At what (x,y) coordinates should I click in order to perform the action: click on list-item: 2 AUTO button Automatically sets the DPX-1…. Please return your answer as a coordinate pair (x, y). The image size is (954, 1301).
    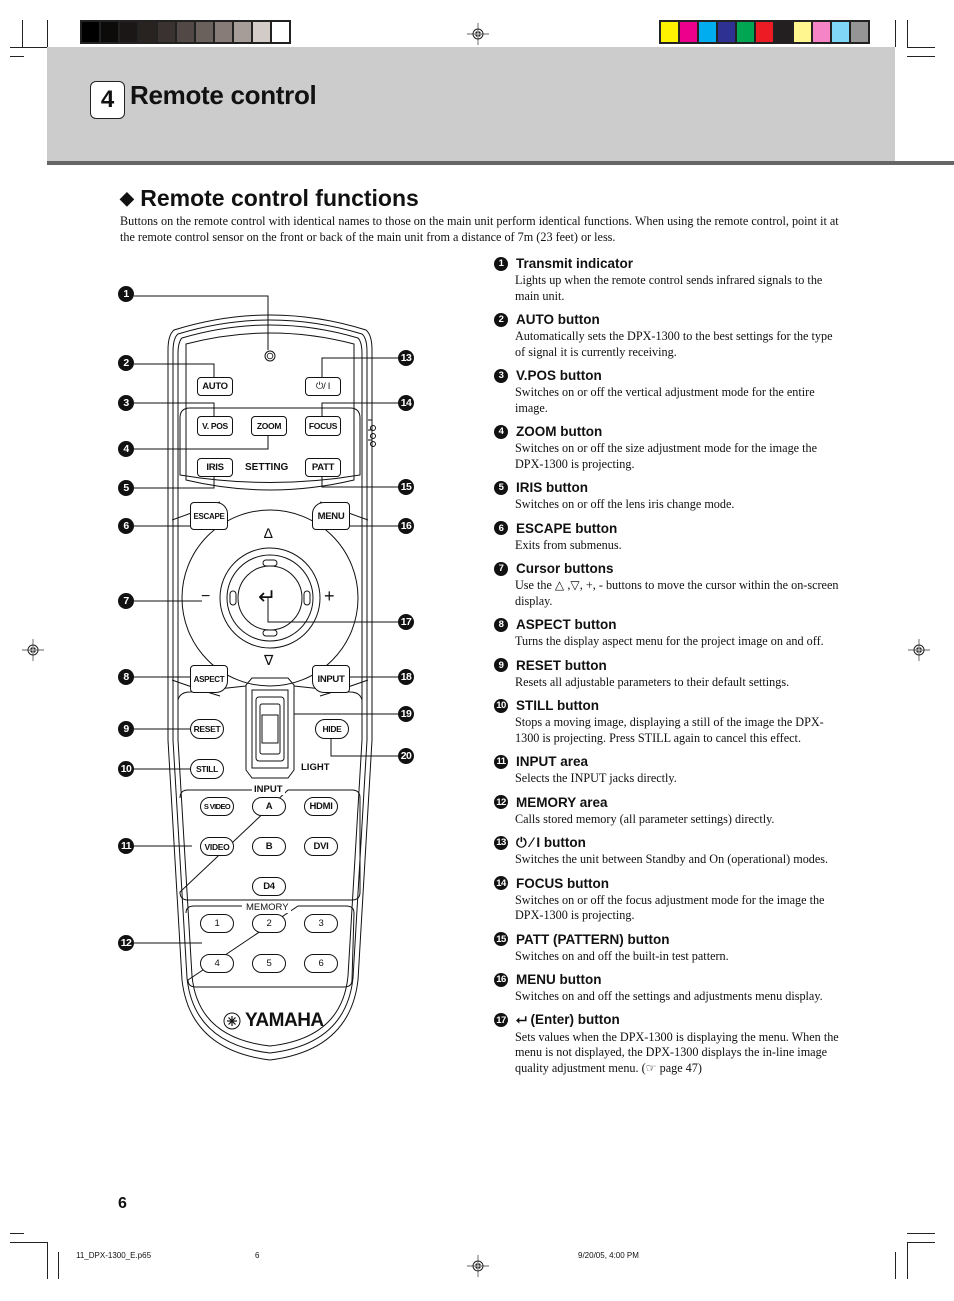
    Looking at the image, I should click on (666, 335).